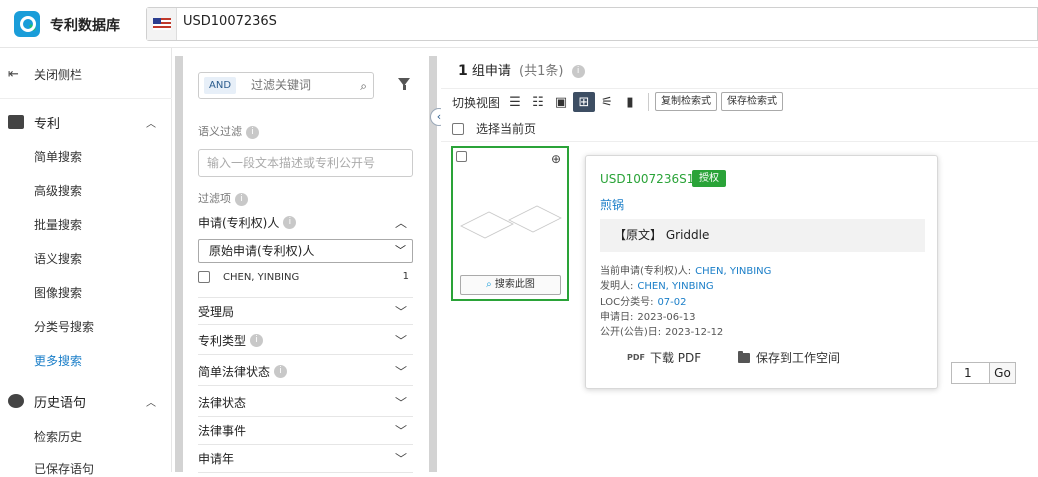 This screenshot has width=1038, height=477. Describe the element at coordinates (58, 190) in the screenshot. I see `sidebar-item-advanced-search: 高级搜索` at that location.